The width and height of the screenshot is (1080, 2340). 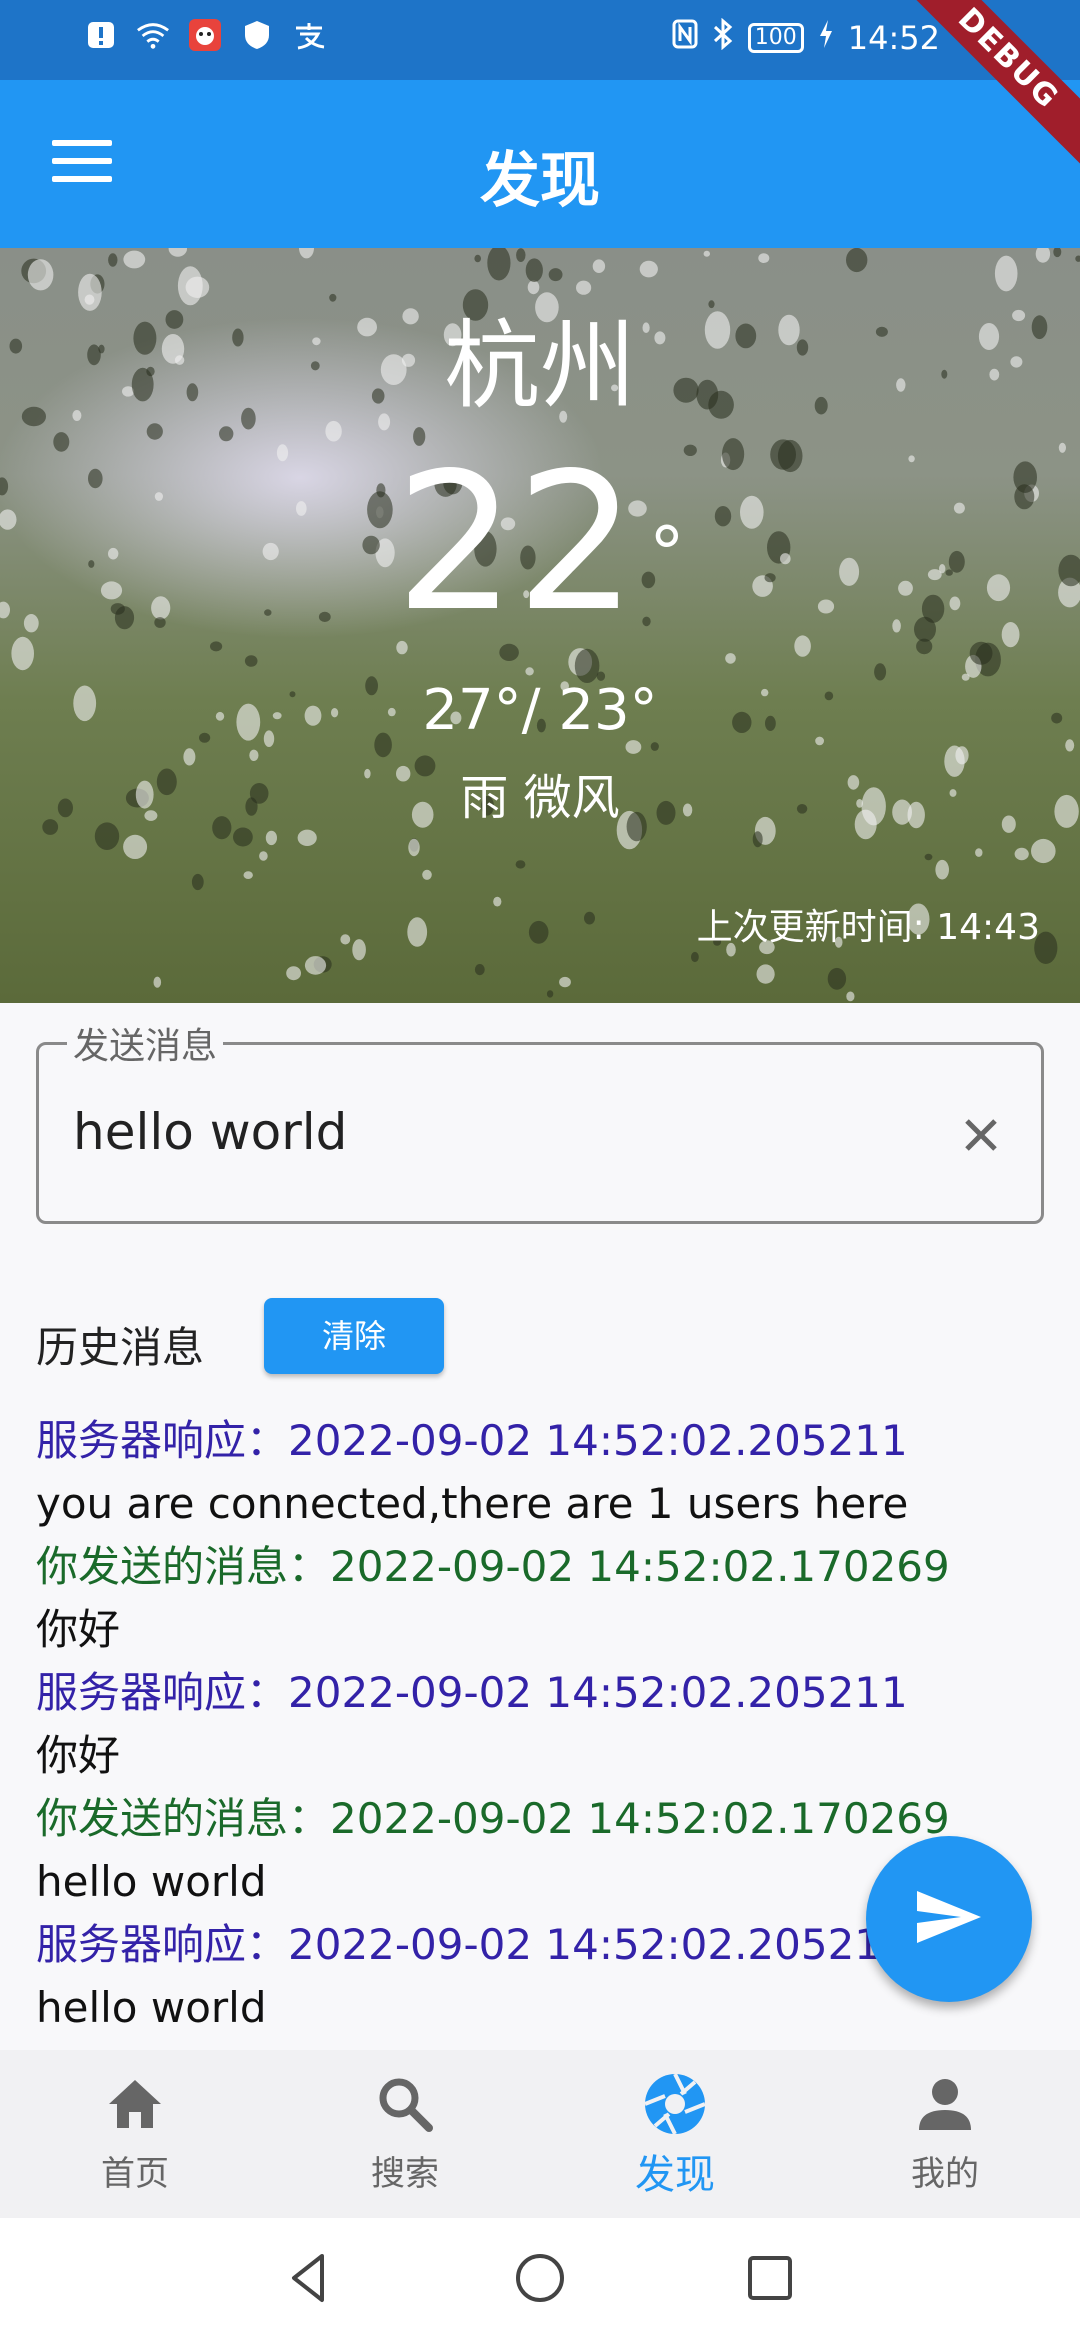 What do you see at coordinates (405, 2104) in the screenshot?
I see `search-icon` at bounding box center [405, 2104].